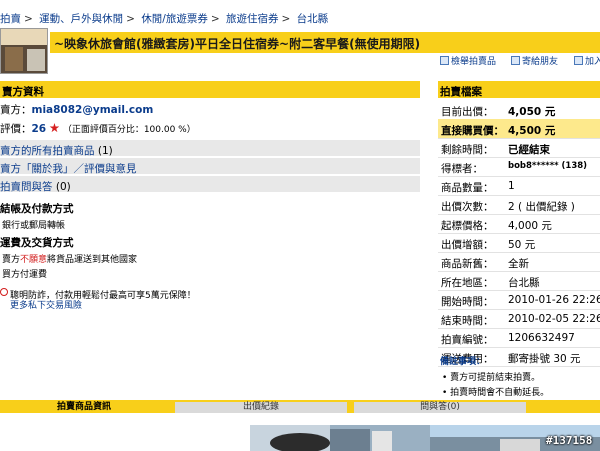  What do you see at coordinates (252, 19) in the screenshot?
I see `breadcrumb-lodging: 旅遊住宿券` at bounding box center [252, 19].